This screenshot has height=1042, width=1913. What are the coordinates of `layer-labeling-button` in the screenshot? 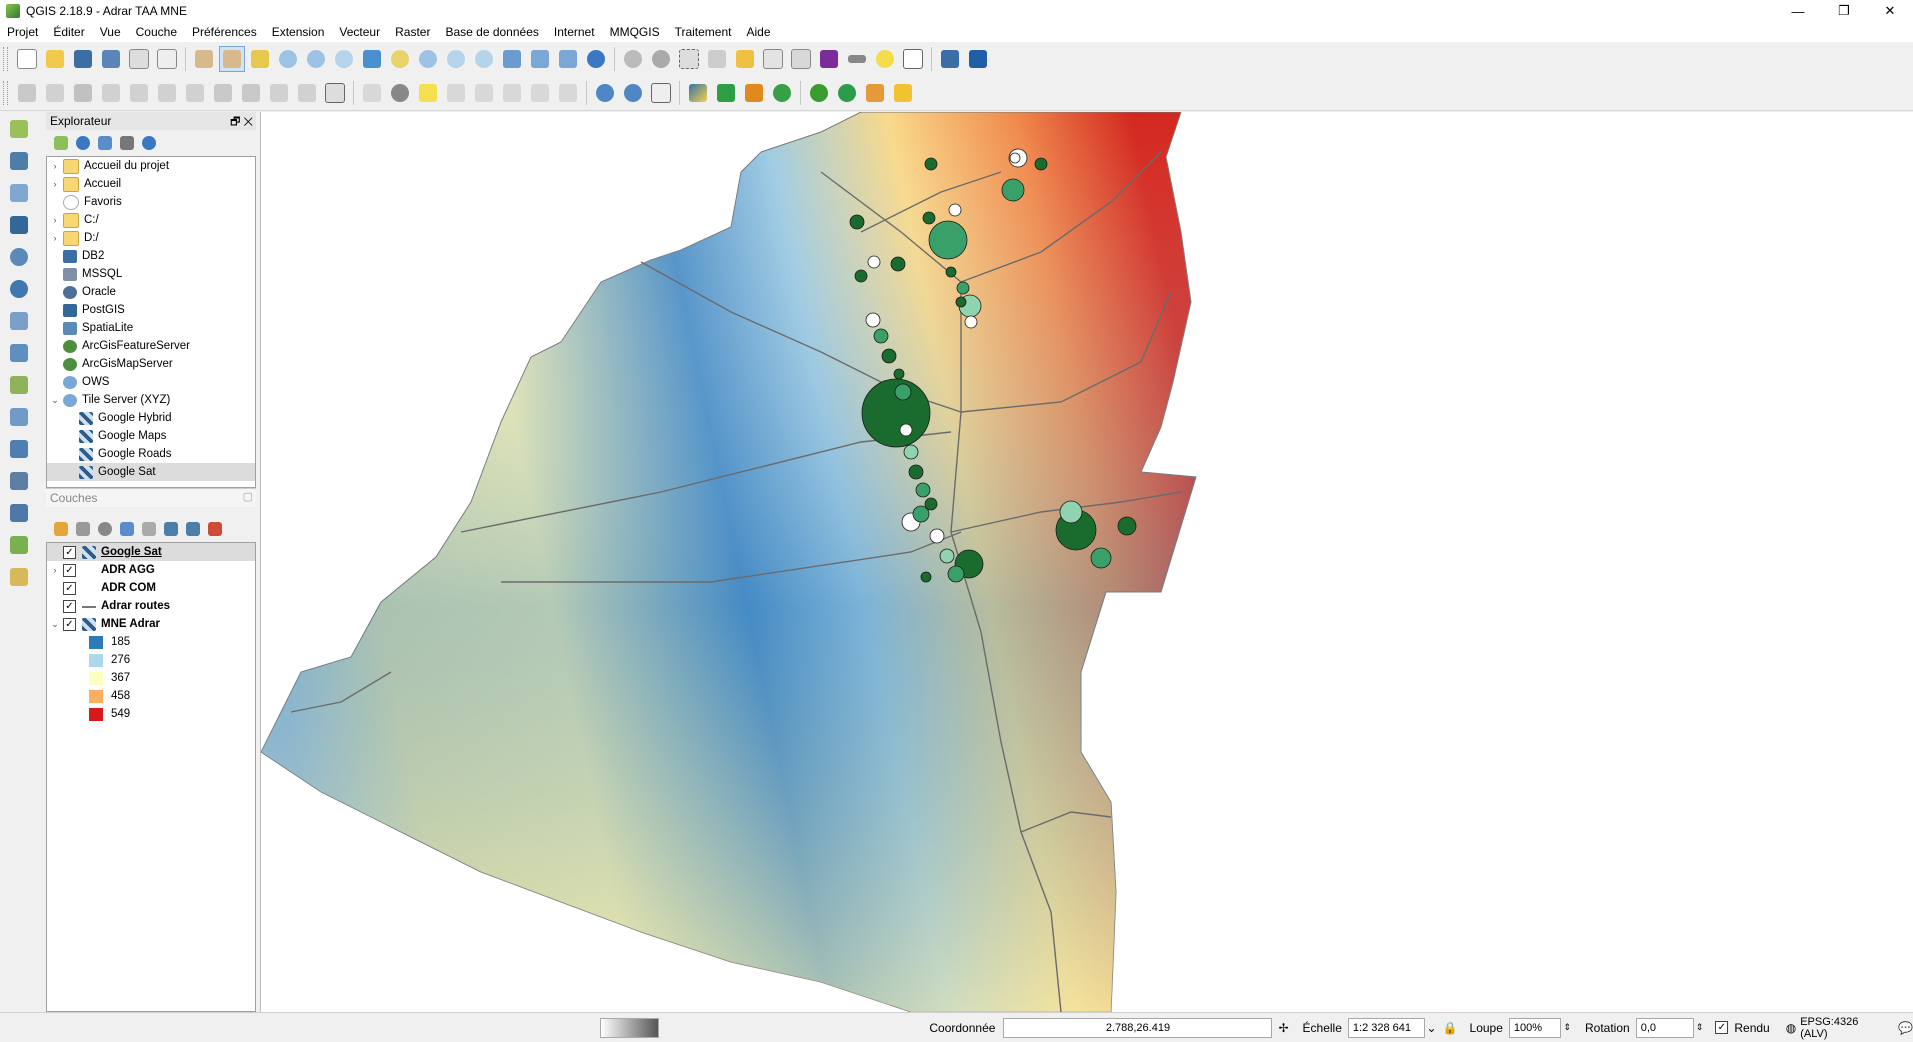 It's located at (400, 93).